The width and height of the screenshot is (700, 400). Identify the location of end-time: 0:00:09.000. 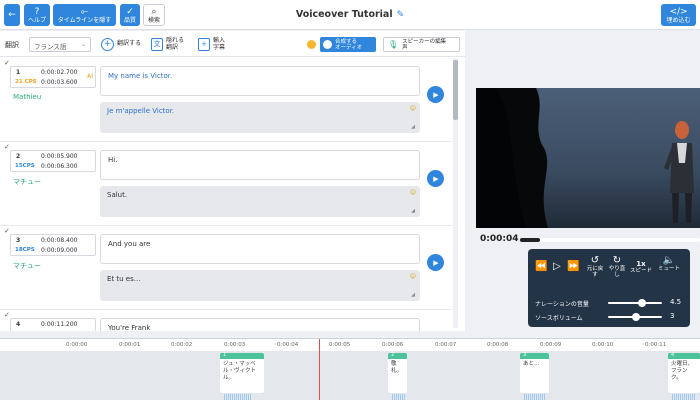
(59, 250).